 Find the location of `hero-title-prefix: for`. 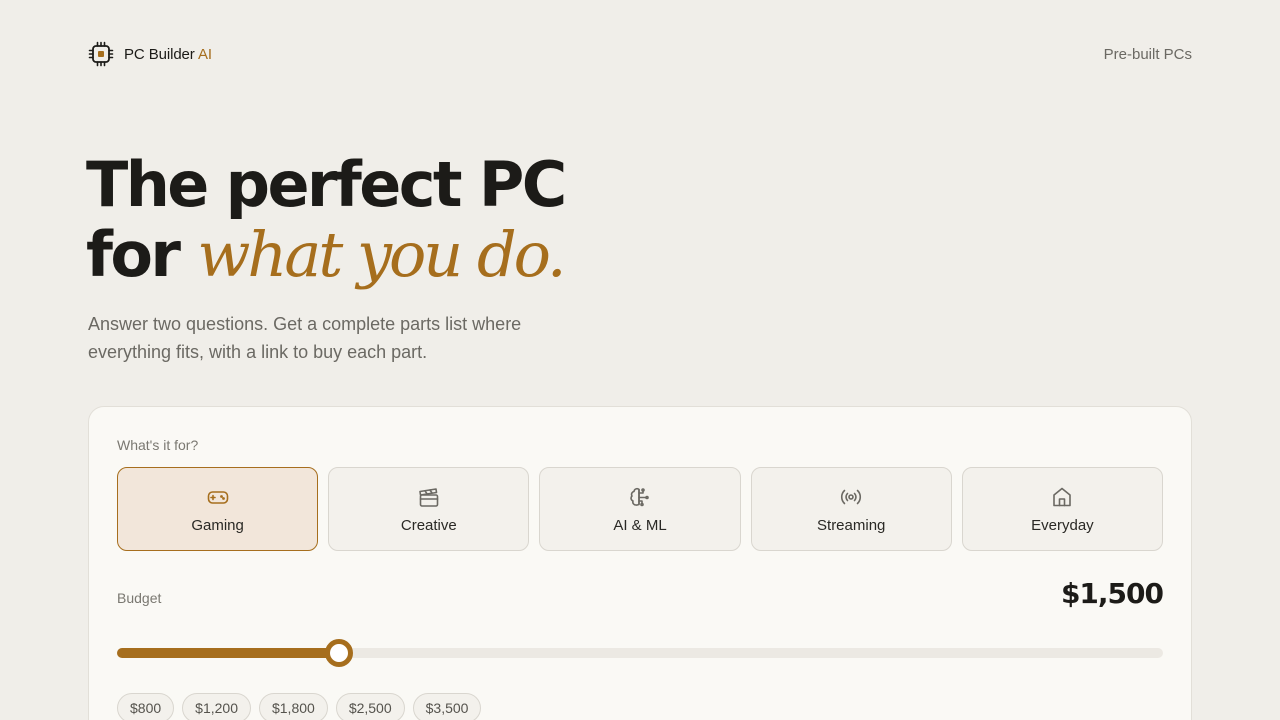

hero-title-prefix: for is located at coordinates (133, 254).